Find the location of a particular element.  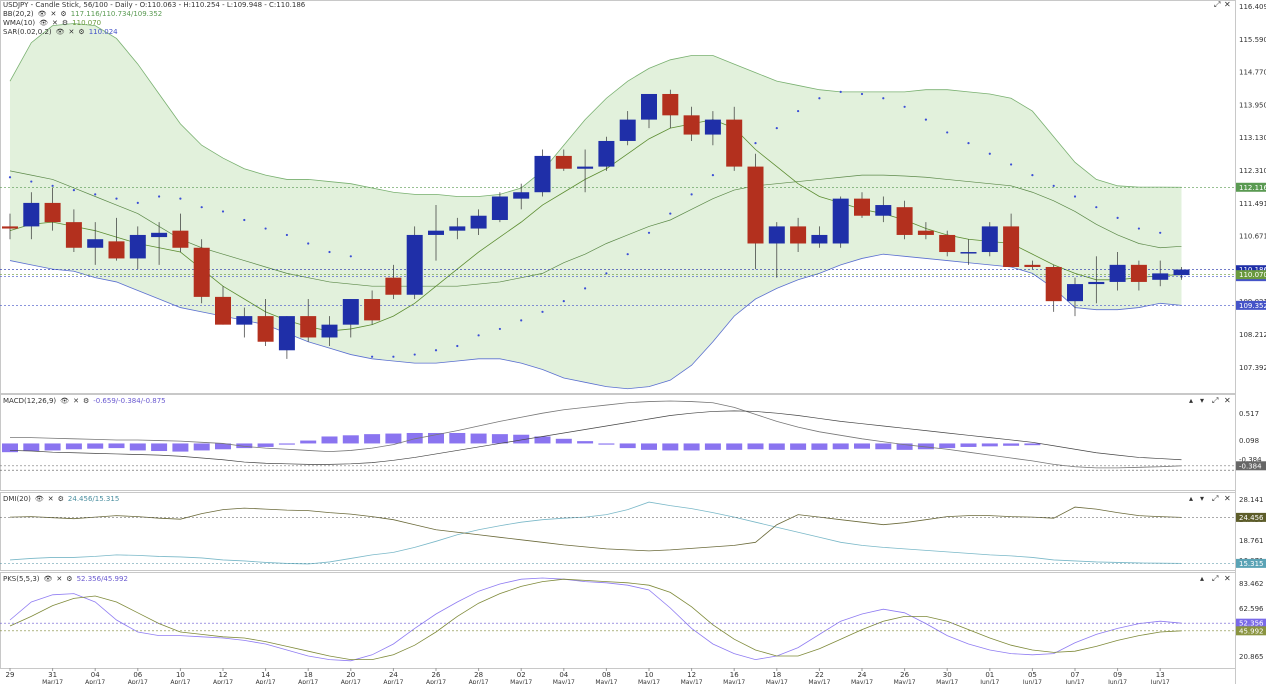

x-month-label: Jun/17 is located at coordinates (1160, 681).